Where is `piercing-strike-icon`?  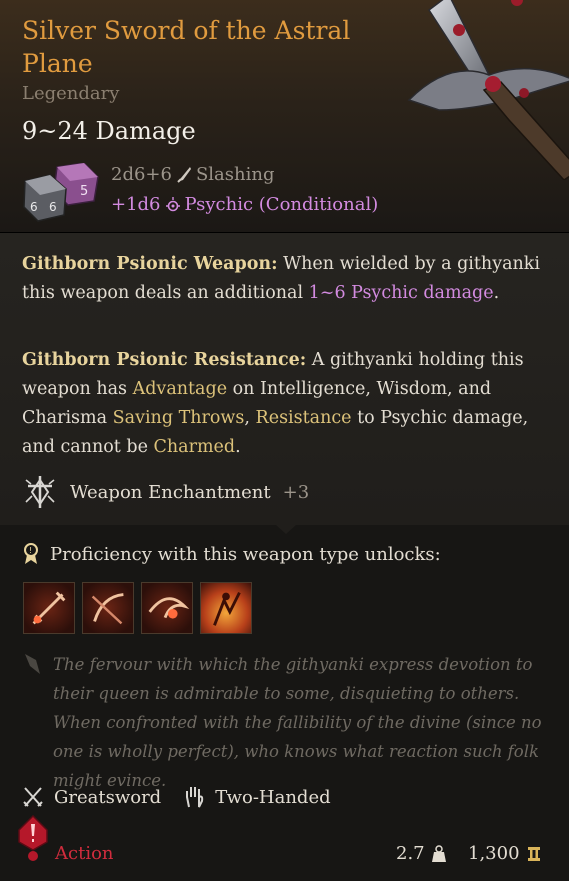
piercing-strike-icon is located at coordinates (49, 608).